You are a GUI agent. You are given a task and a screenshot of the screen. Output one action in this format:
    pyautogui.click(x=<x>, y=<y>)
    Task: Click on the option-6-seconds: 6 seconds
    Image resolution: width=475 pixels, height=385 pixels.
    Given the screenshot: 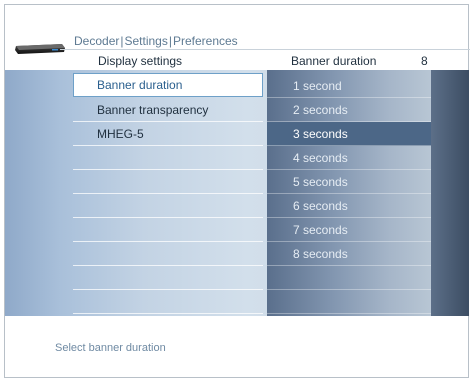 What is the action you would take?
    pyautogui.click(x=349, y=206)
    